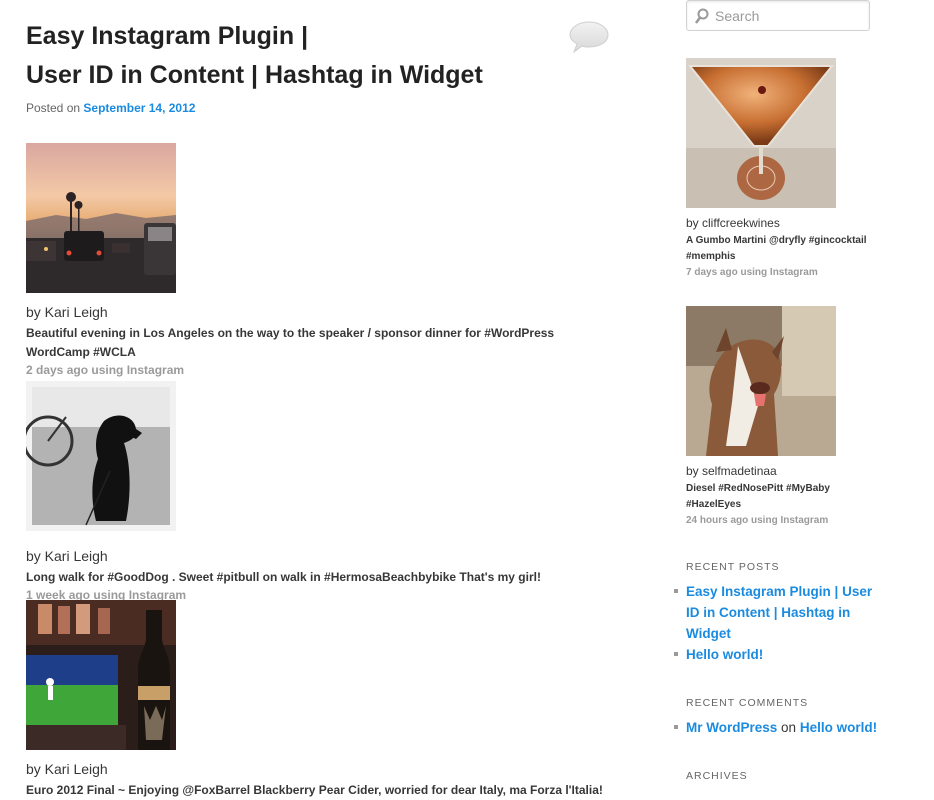 The width and height of the screenshot is (934, 800). I want to click on archives-title: ARCHIVES, so click(717, 776).